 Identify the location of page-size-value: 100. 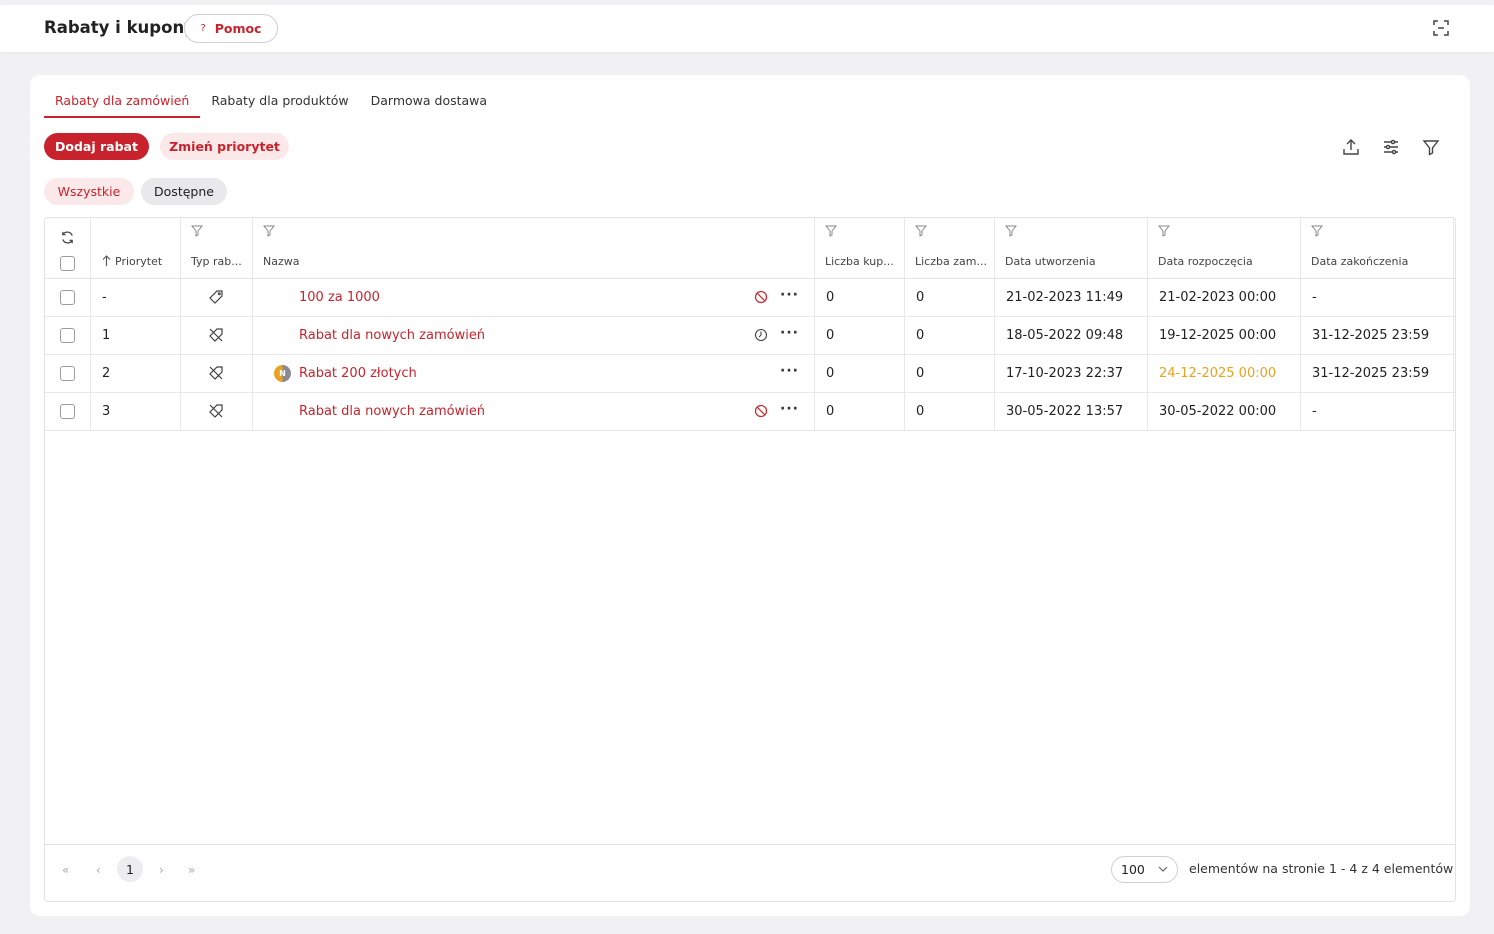
(1133, 869).